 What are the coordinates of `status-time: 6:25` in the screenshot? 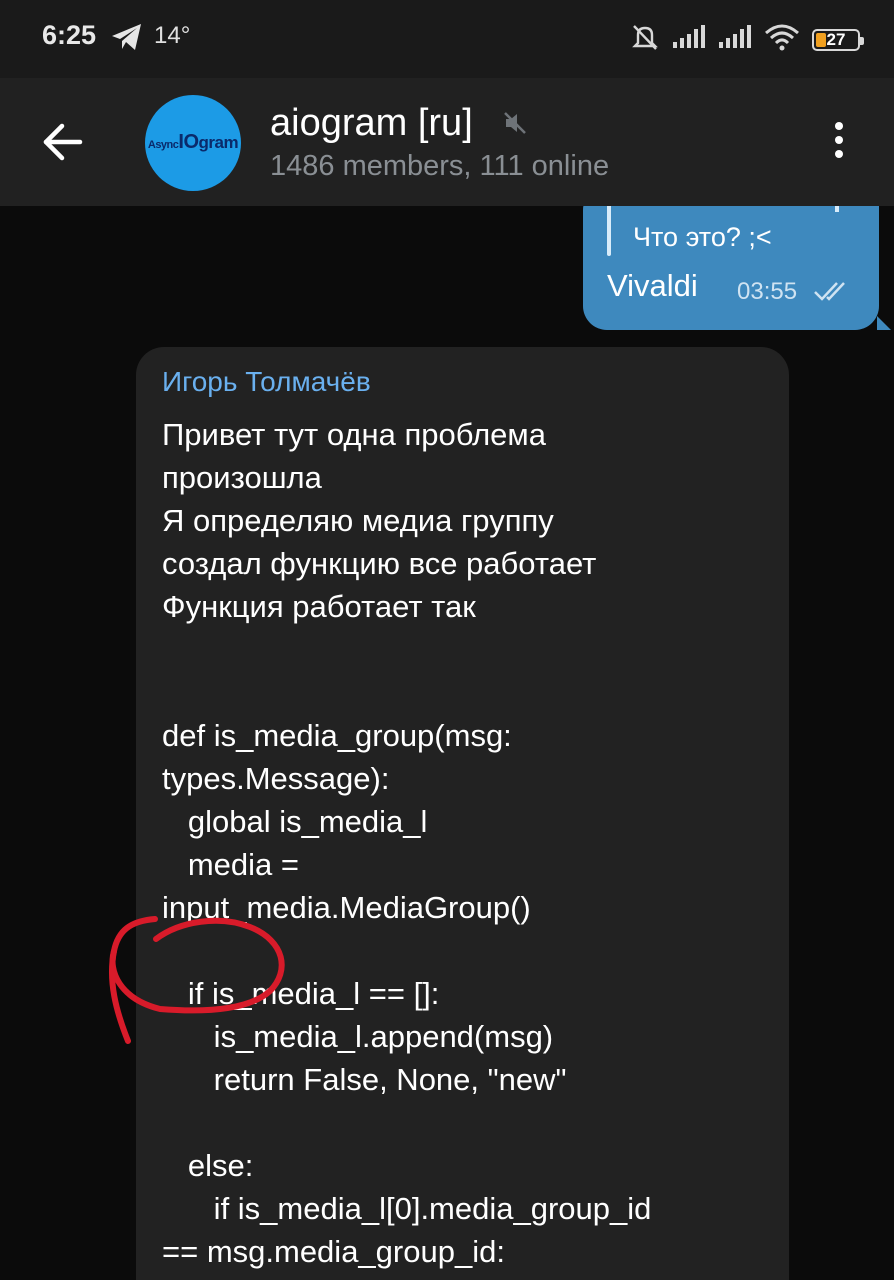 It's located at (69, 35).